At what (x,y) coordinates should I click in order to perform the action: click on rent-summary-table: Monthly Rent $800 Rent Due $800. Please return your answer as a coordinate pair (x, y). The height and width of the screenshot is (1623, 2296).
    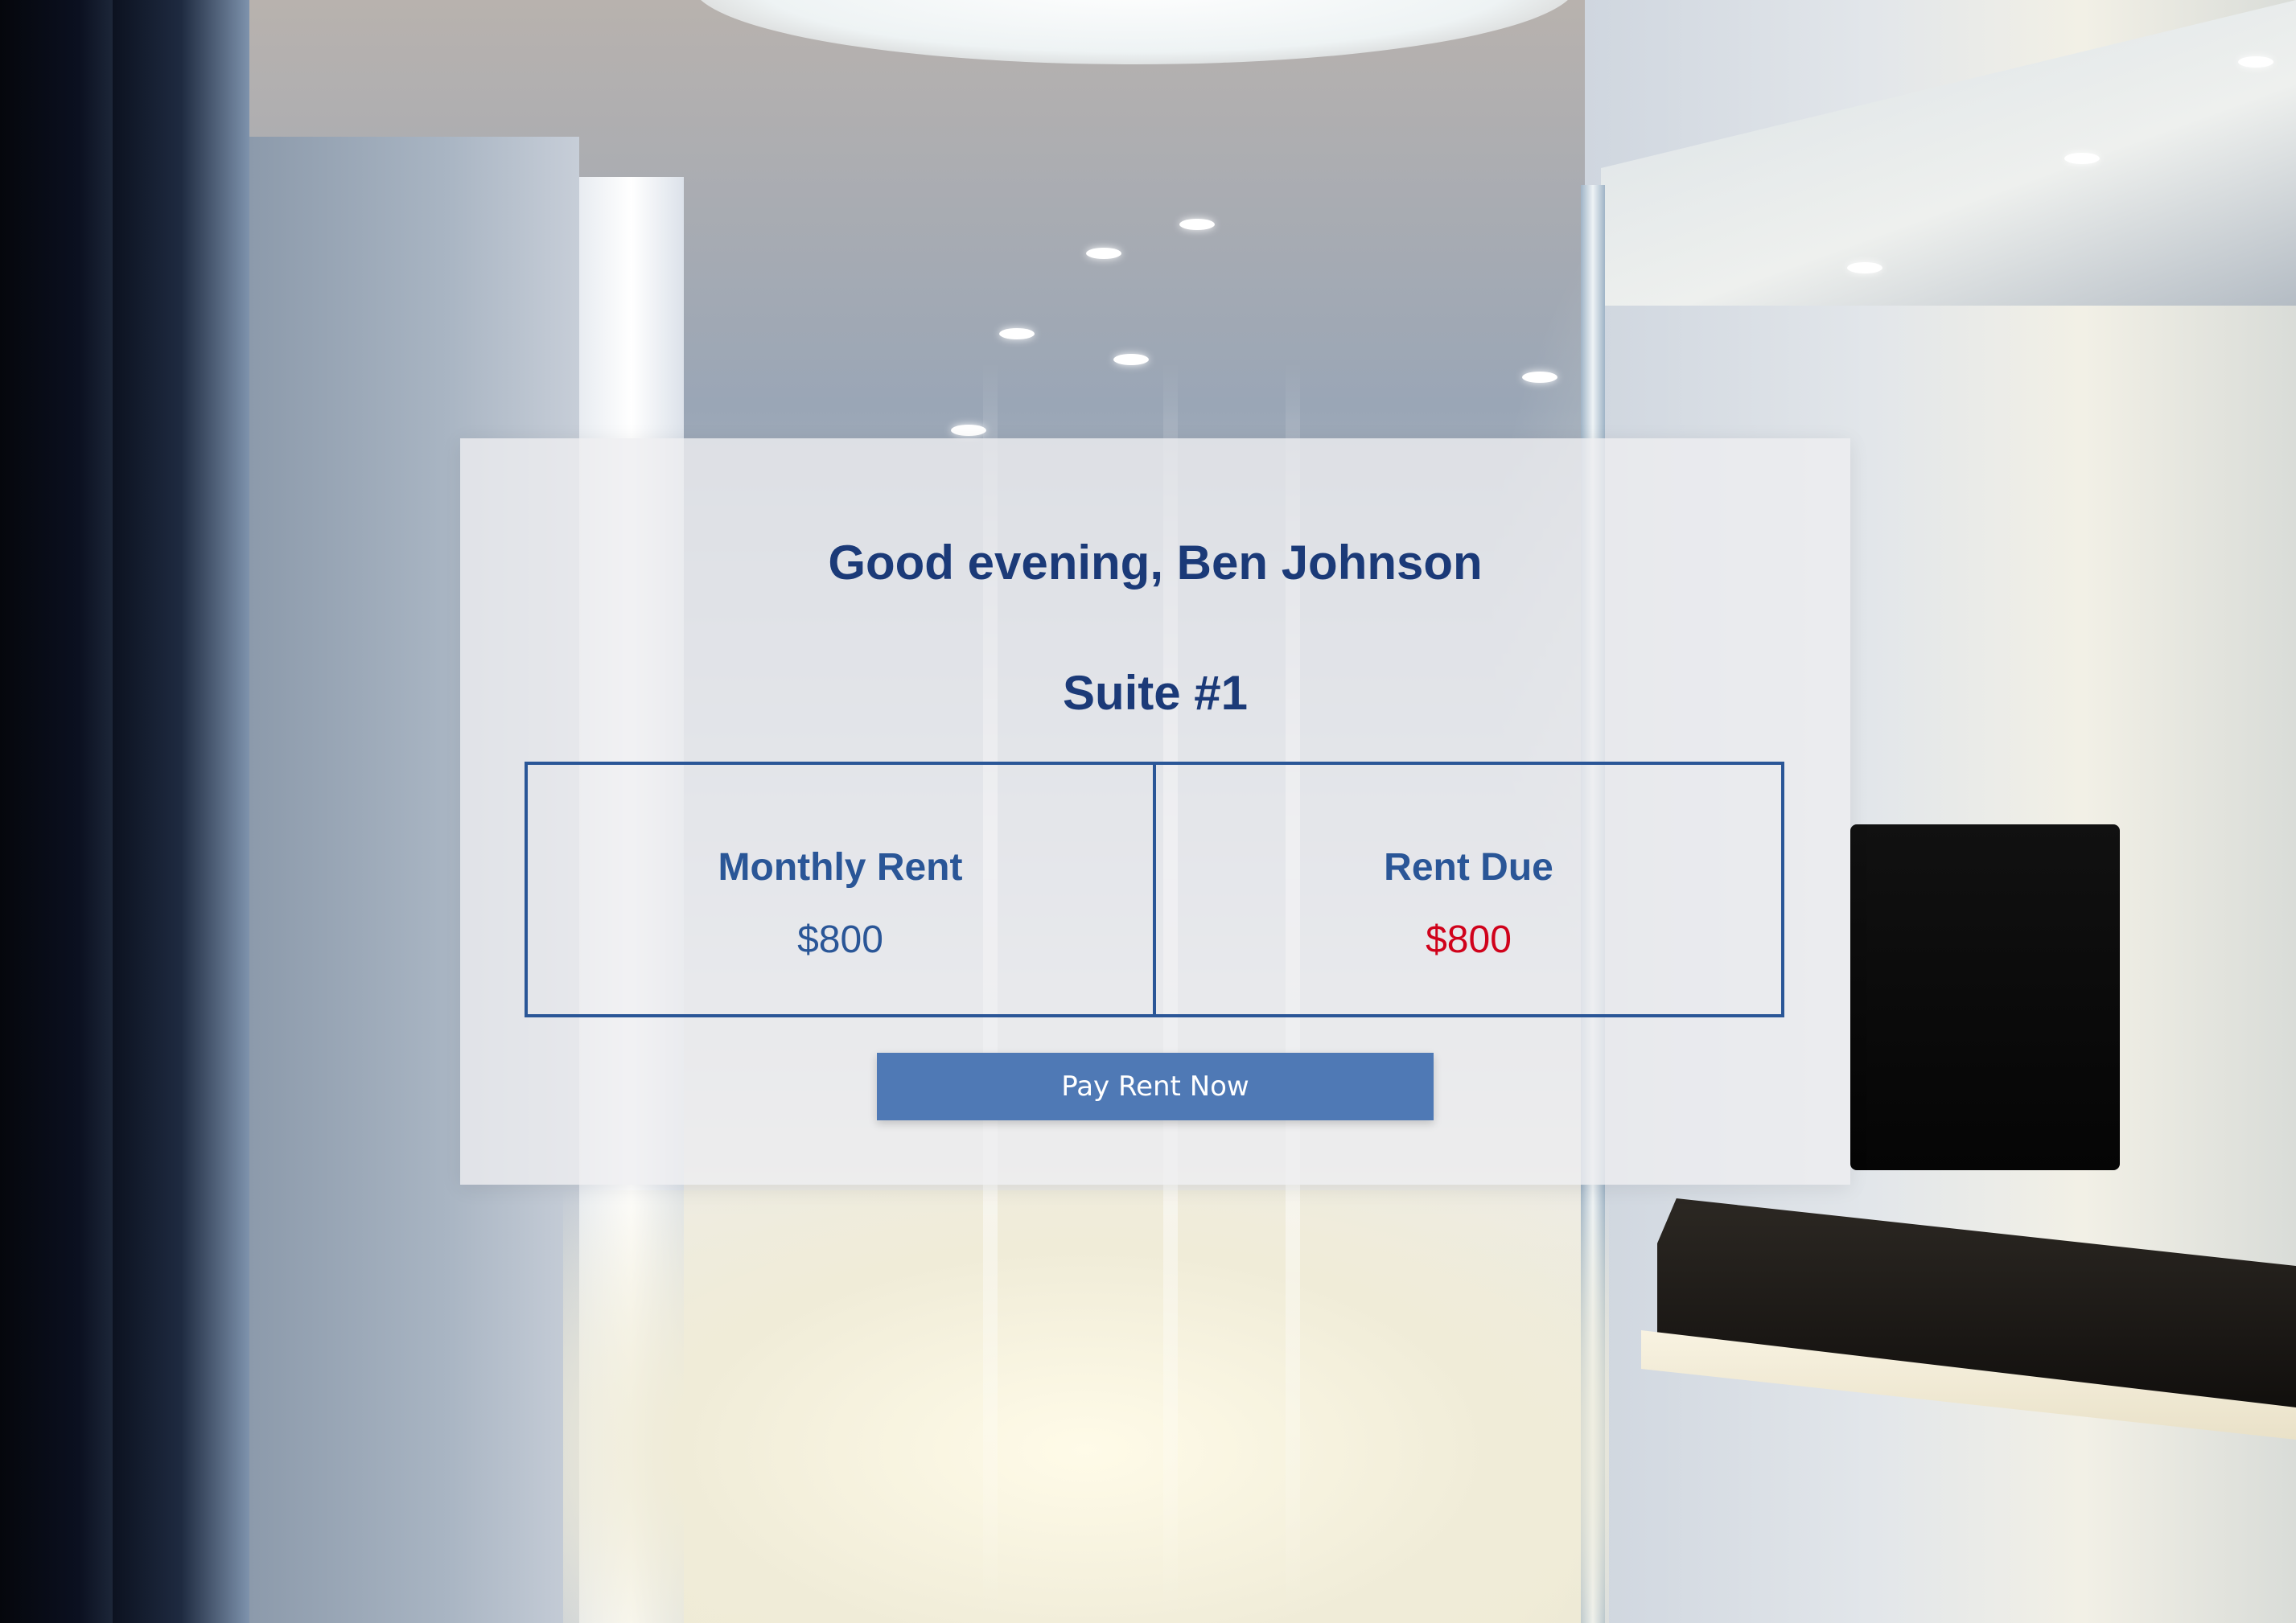
    Looking at the image, I should click on (1154, 889).